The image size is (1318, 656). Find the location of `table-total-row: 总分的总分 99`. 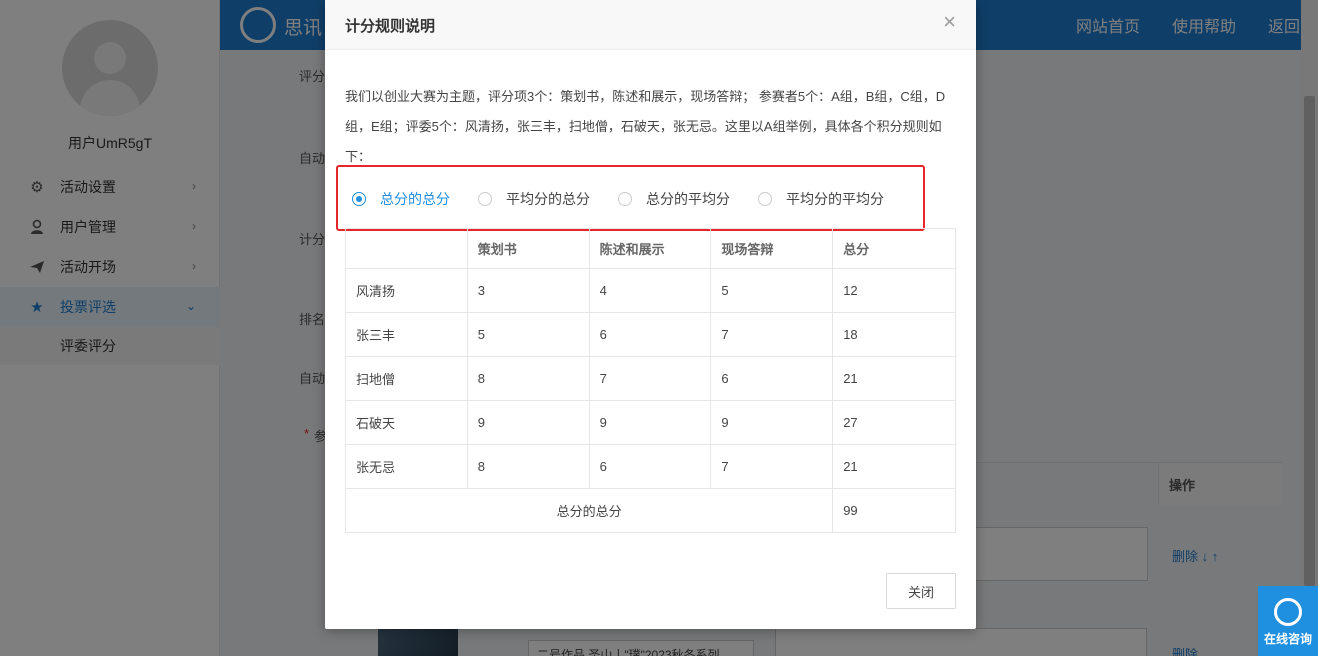

table-total-row: 总分的总分 99 is located at coordinates (650, 510).